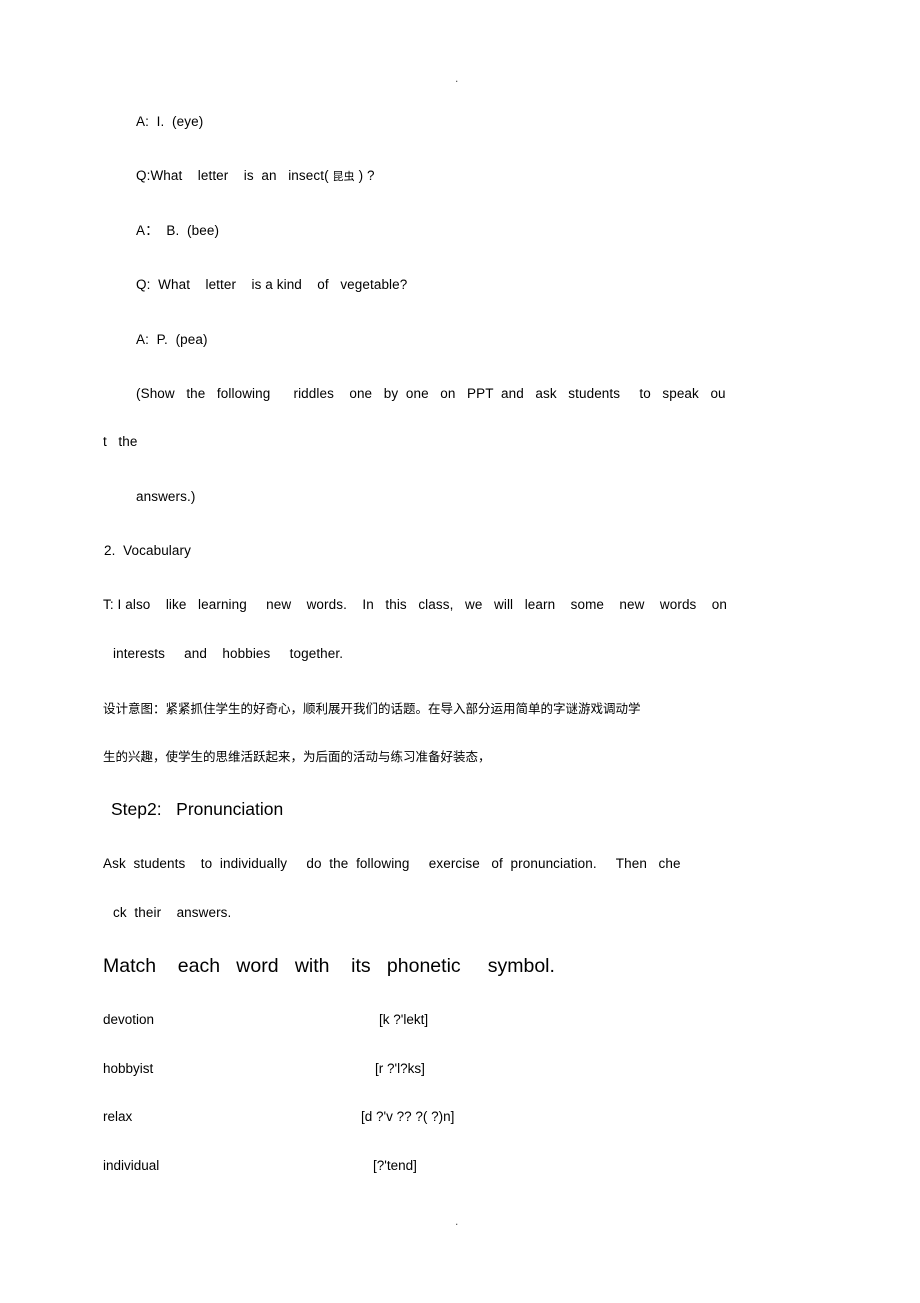  I want to click on match-row: devotion [k ?'lekt], so click(353, 1022).